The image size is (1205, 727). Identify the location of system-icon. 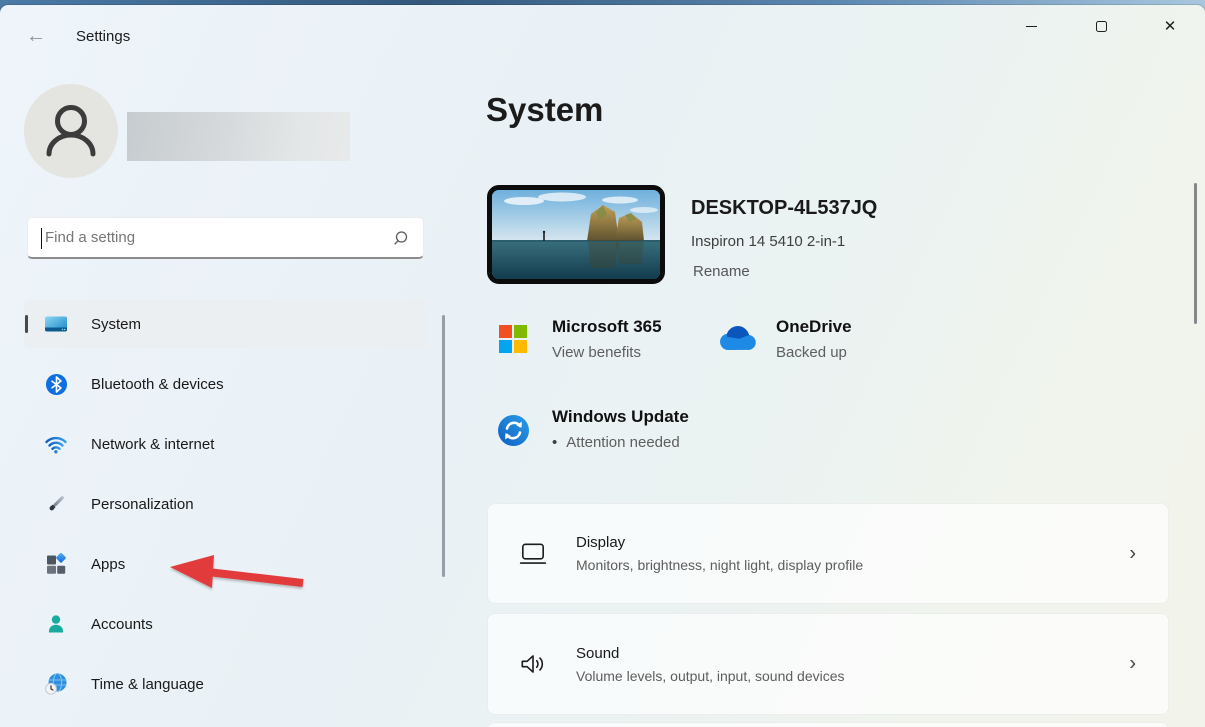
(56, 324).